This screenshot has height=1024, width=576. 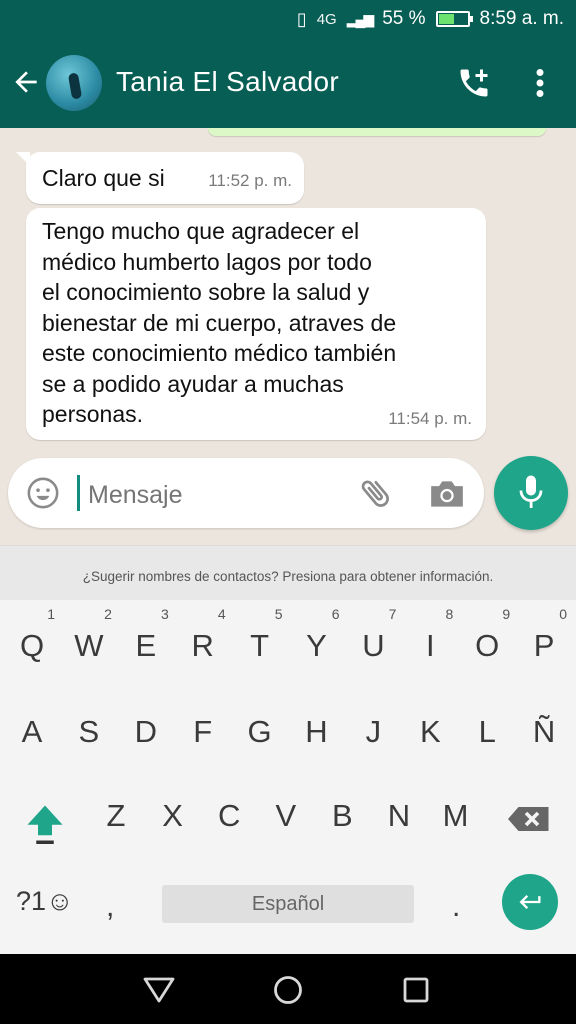 I want to click on arrow-back-icon, so click(x=26, y=82).